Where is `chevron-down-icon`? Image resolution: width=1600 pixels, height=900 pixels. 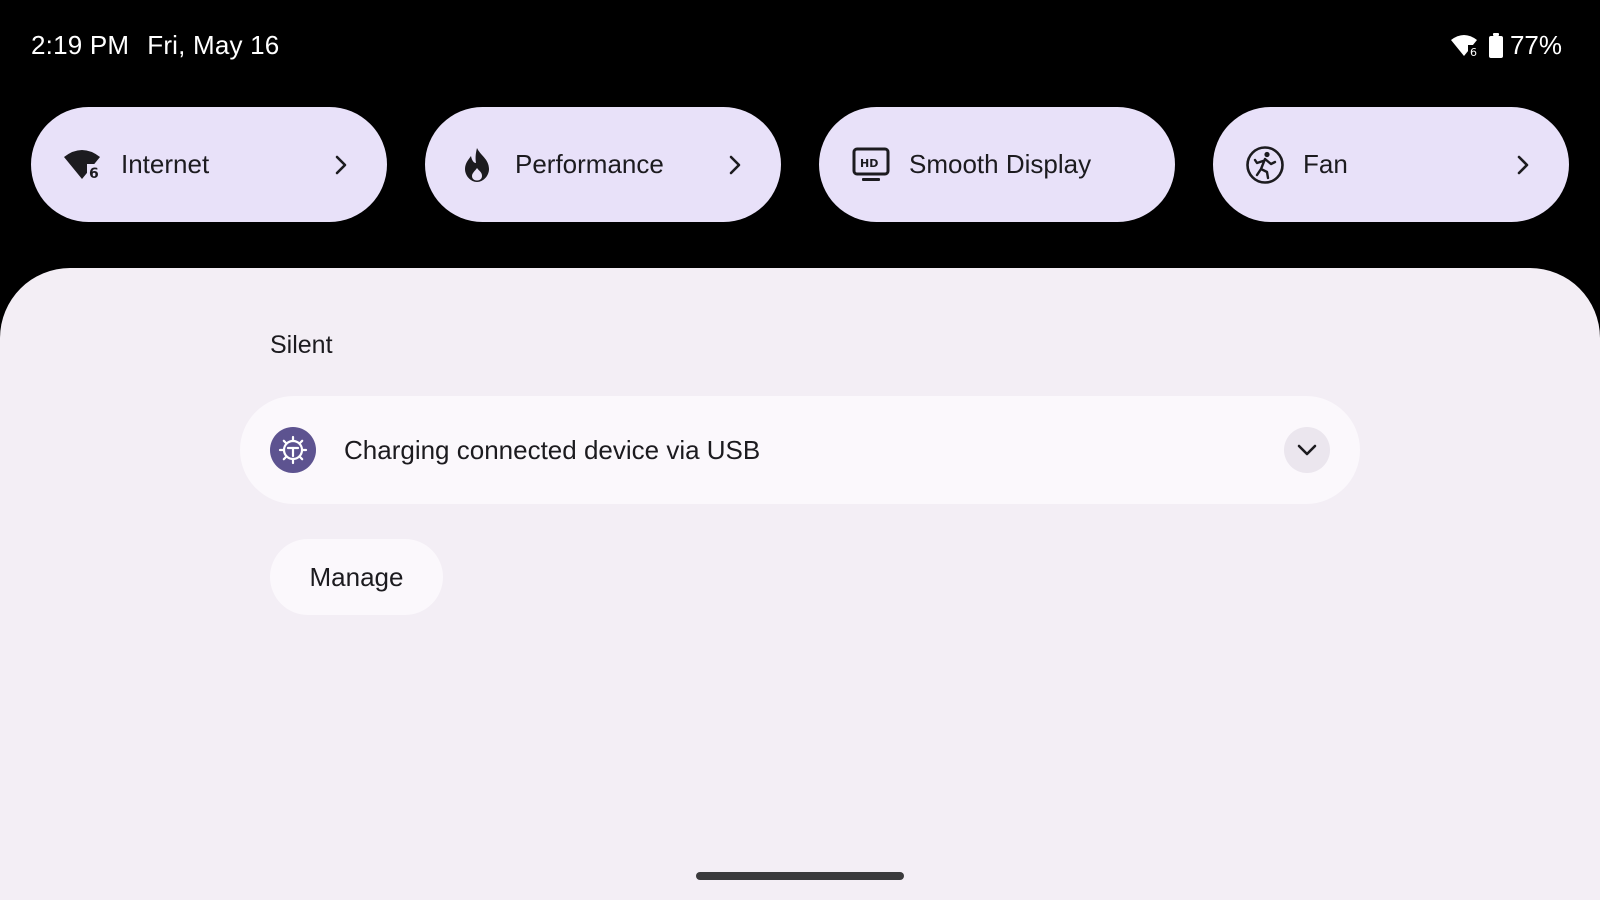 chevron-down-icon is located at coordinates (1307, 450).